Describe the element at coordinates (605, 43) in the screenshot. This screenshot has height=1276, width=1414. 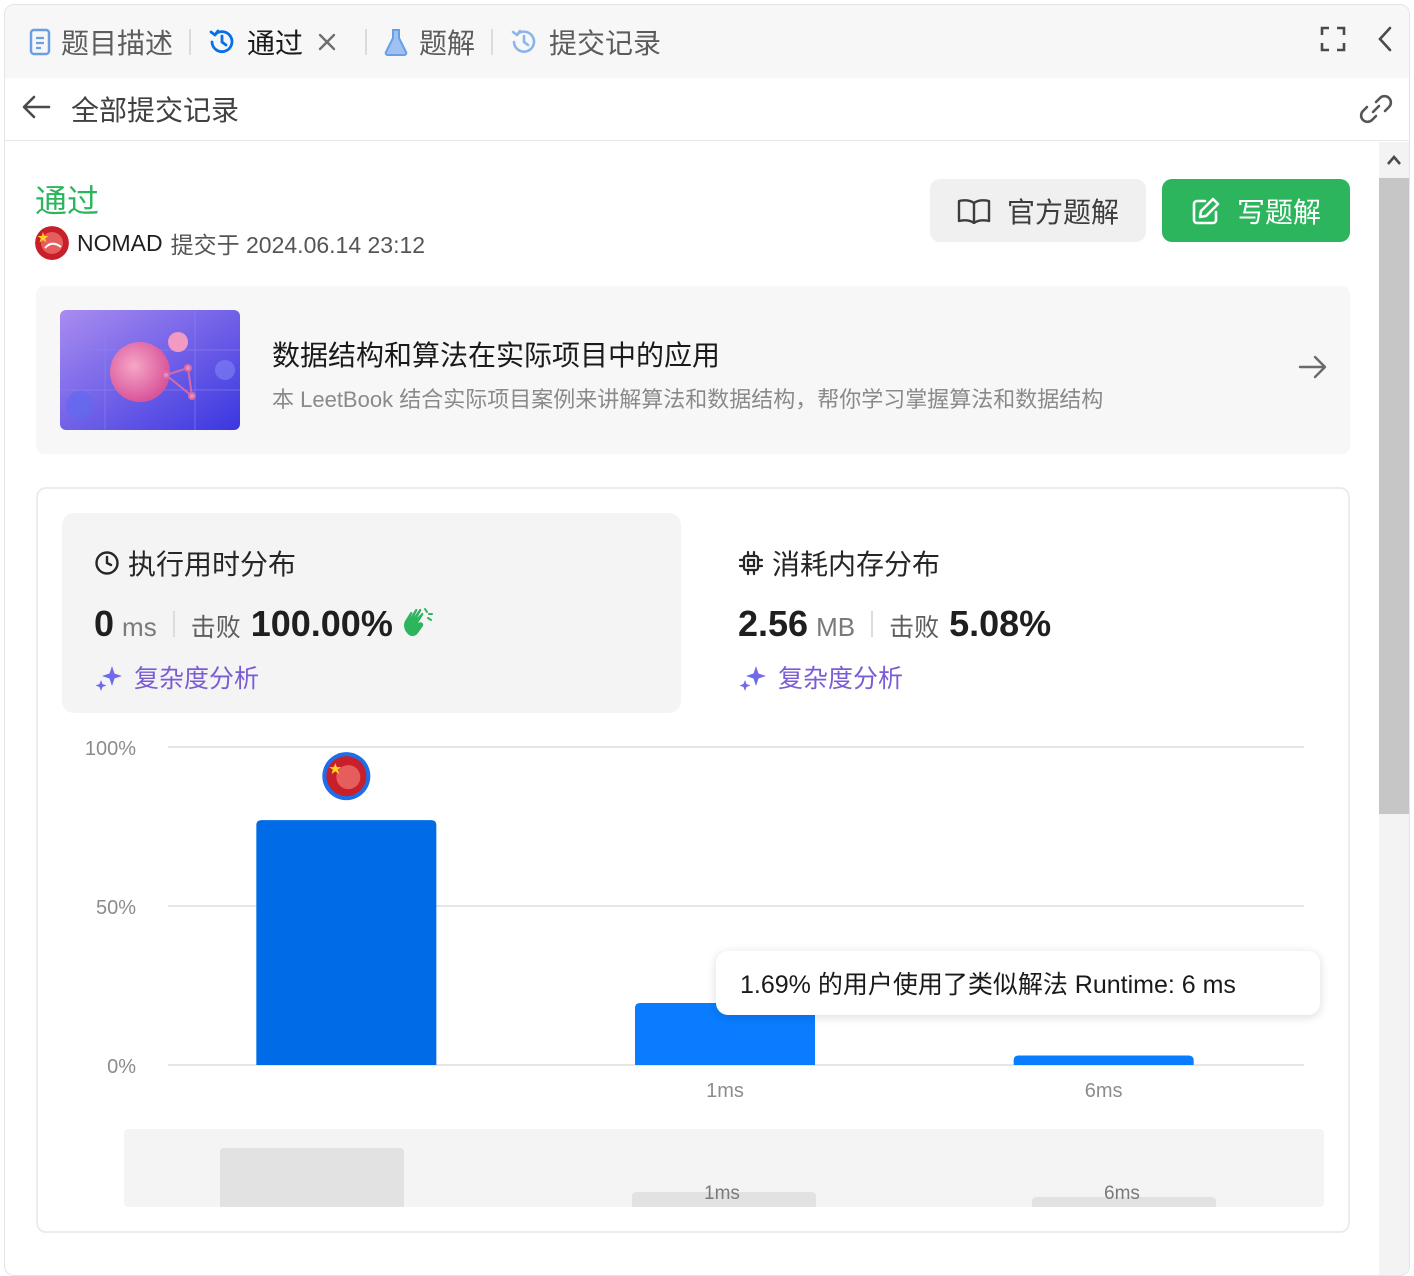
I see `tab-label: 提交记录` at that location.